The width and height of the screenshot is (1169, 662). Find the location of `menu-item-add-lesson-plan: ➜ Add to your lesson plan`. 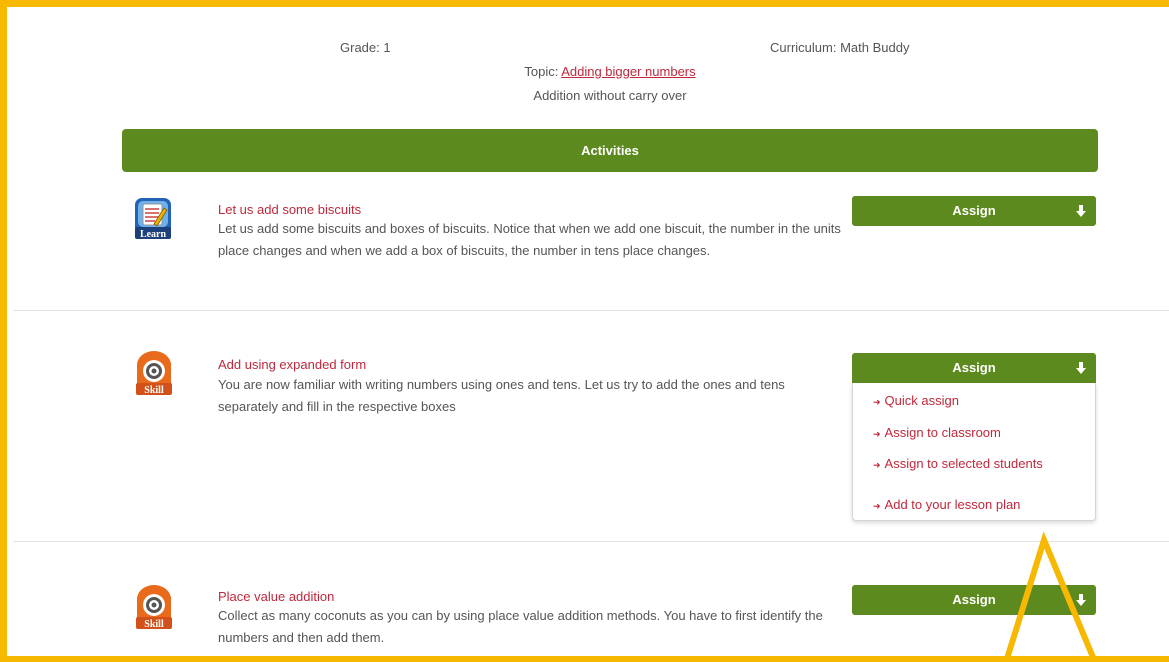

menu-item-add-lesson-plan: ➜ Add to your lesson plan is located at coordinates (946, 504).